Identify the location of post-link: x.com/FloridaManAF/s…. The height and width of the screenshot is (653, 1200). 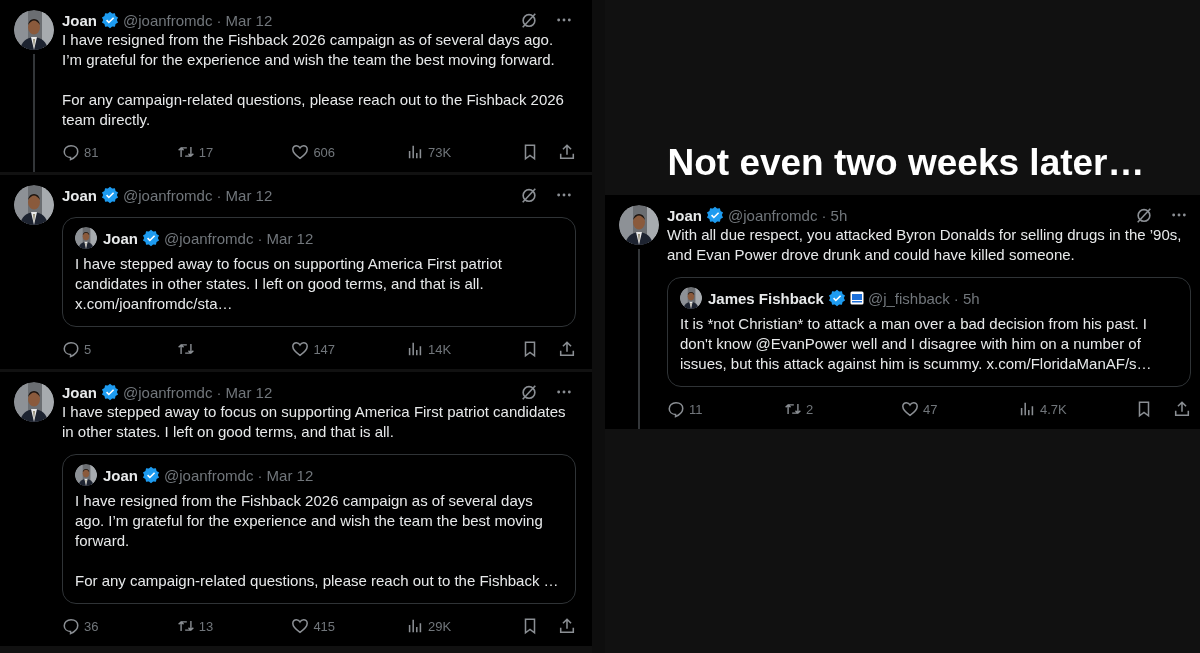
(1069, 363).